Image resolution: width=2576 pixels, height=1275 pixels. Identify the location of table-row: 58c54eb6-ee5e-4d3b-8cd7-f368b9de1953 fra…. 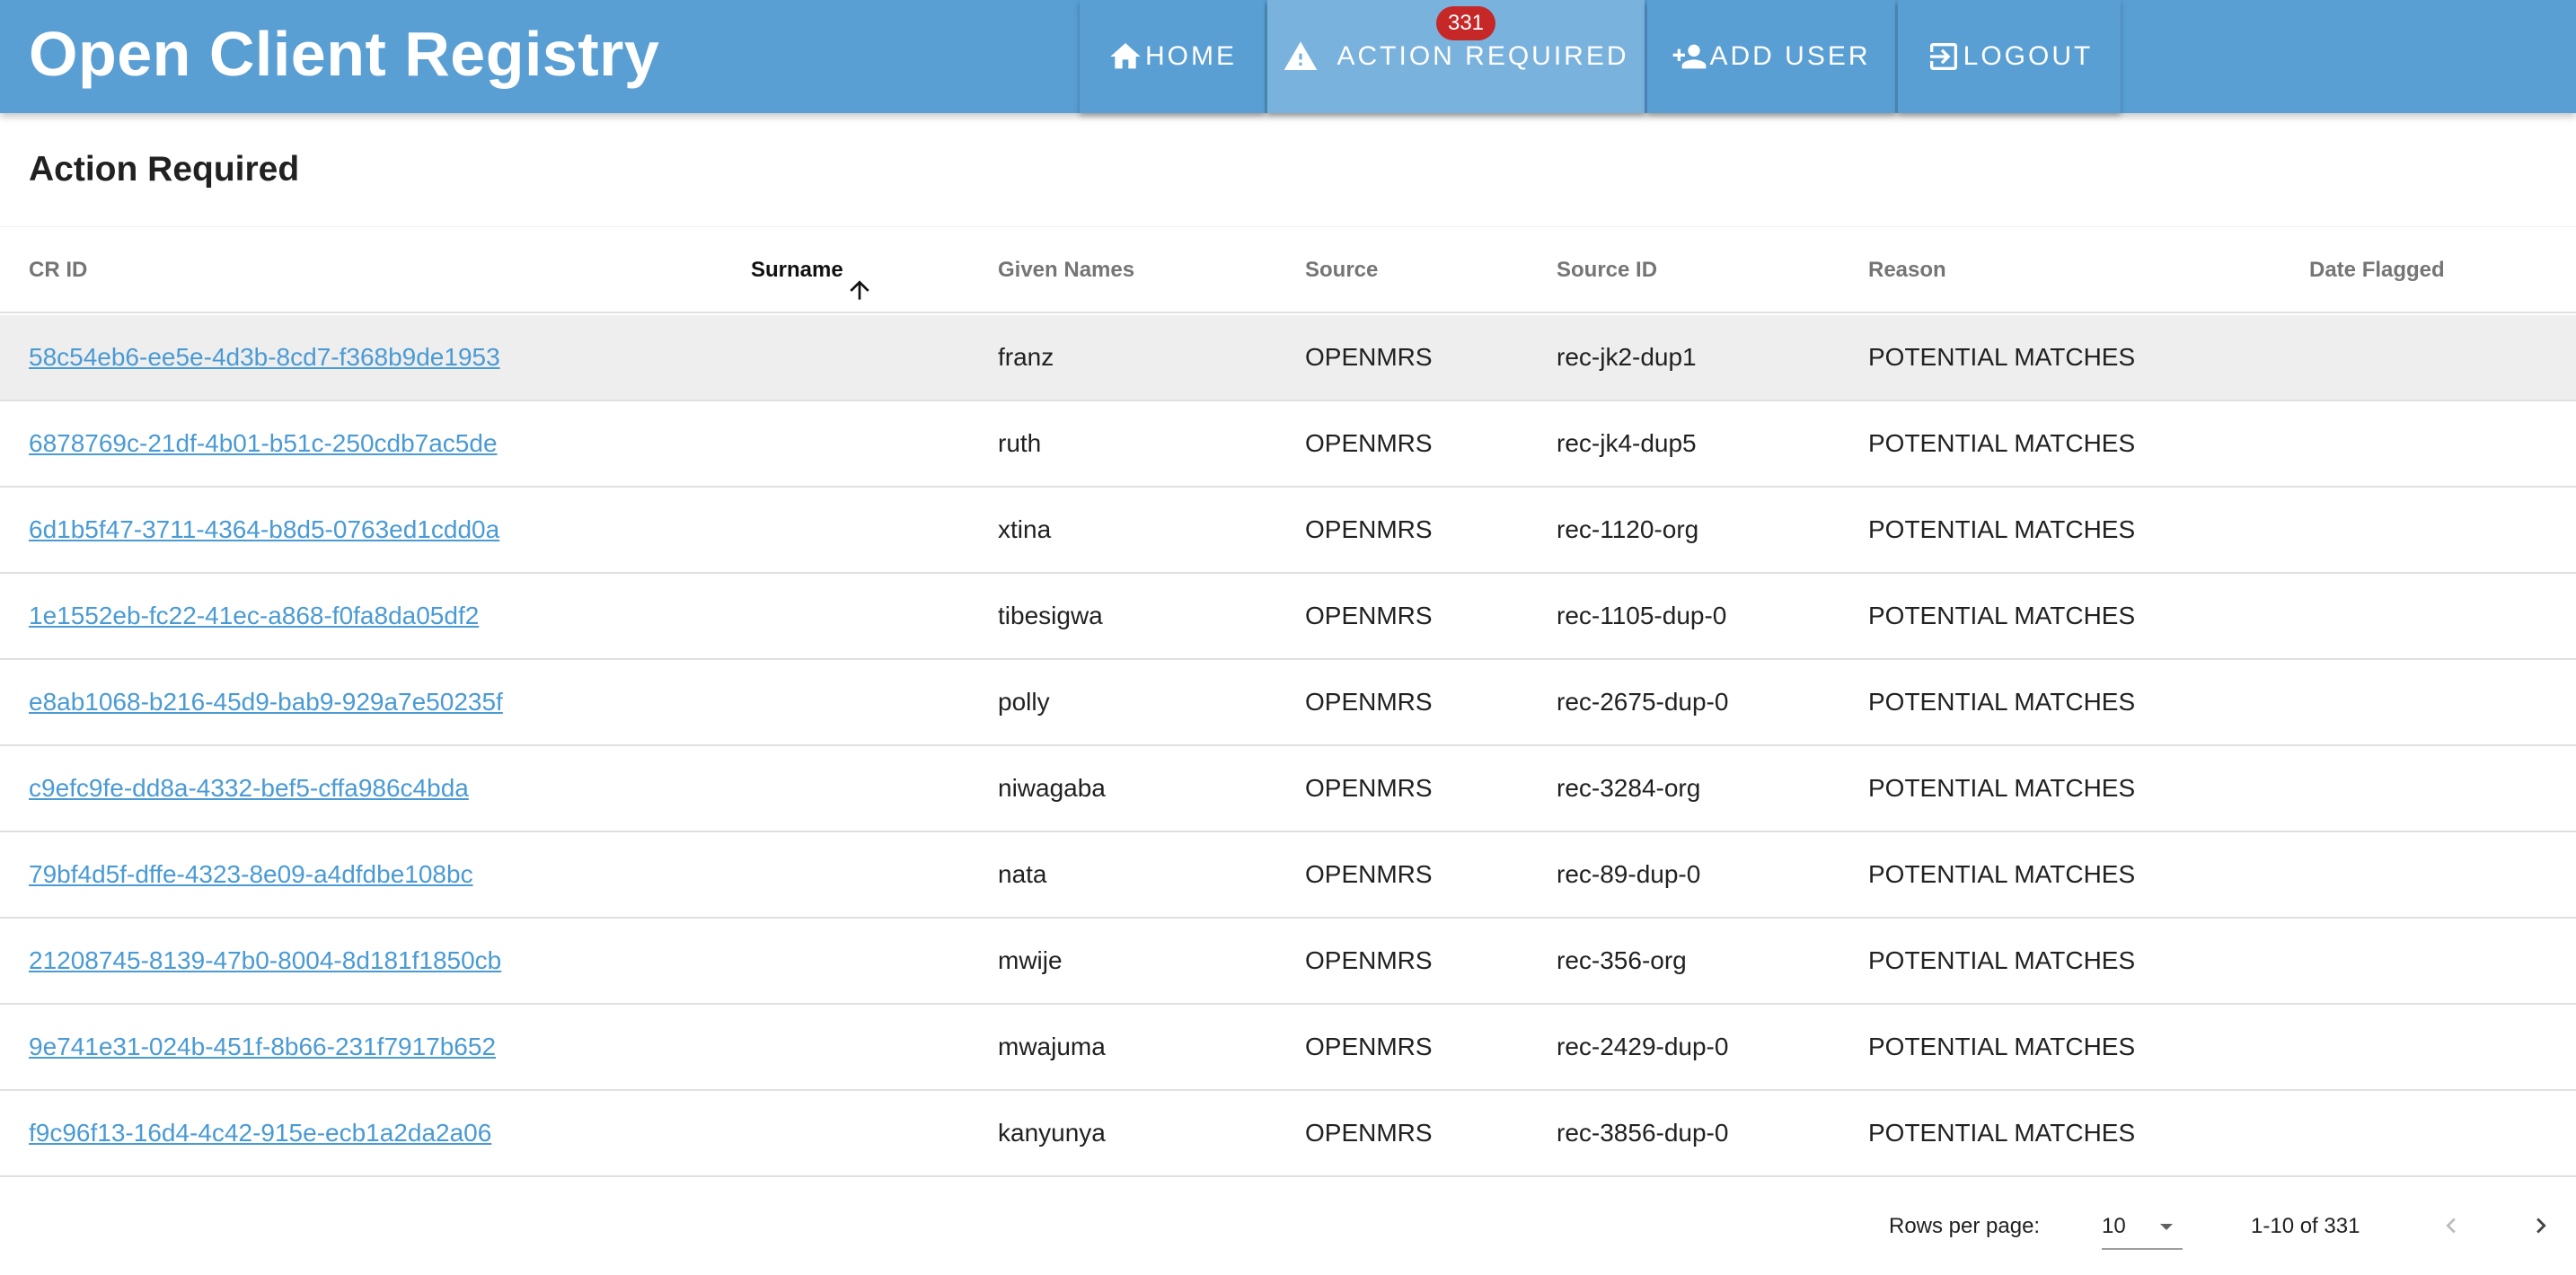
(1288, 358).